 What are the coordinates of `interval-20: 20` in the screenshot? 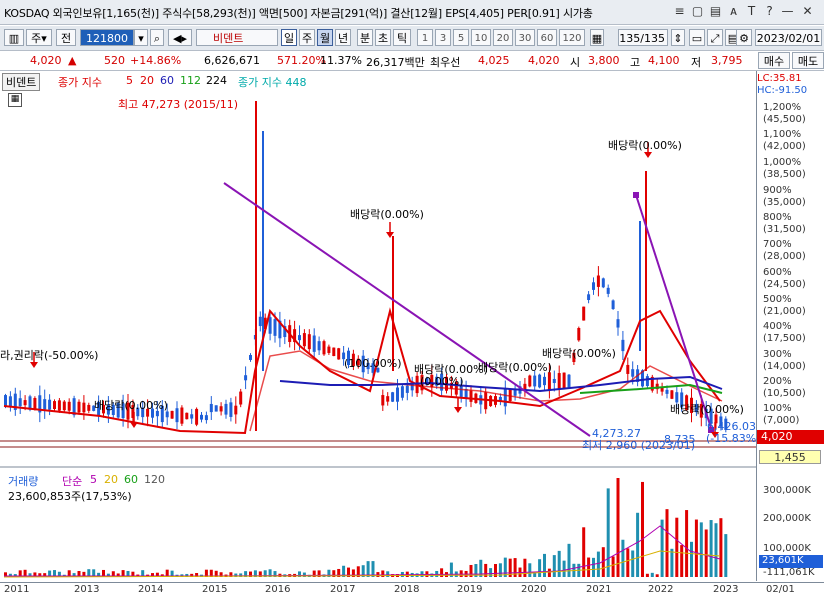 It's located at (503, 37).